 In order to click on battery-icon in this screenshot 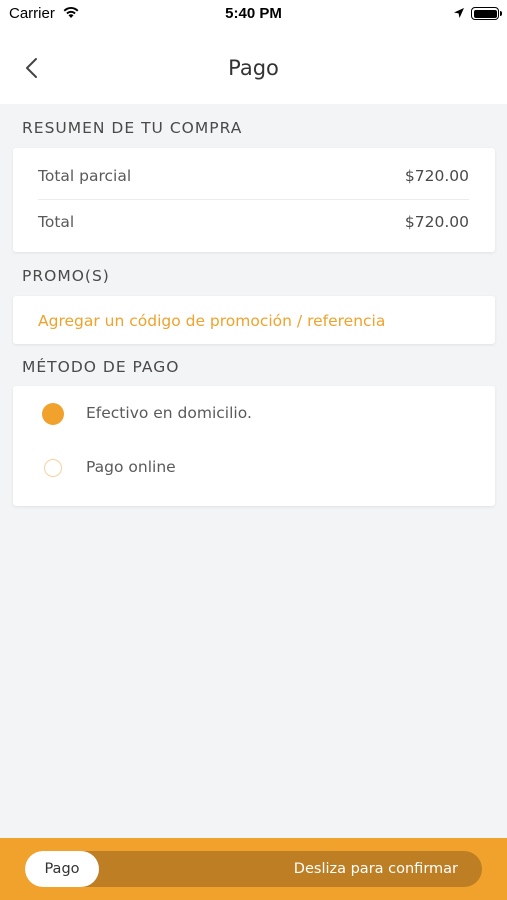, I will do `click(486, 13)`.